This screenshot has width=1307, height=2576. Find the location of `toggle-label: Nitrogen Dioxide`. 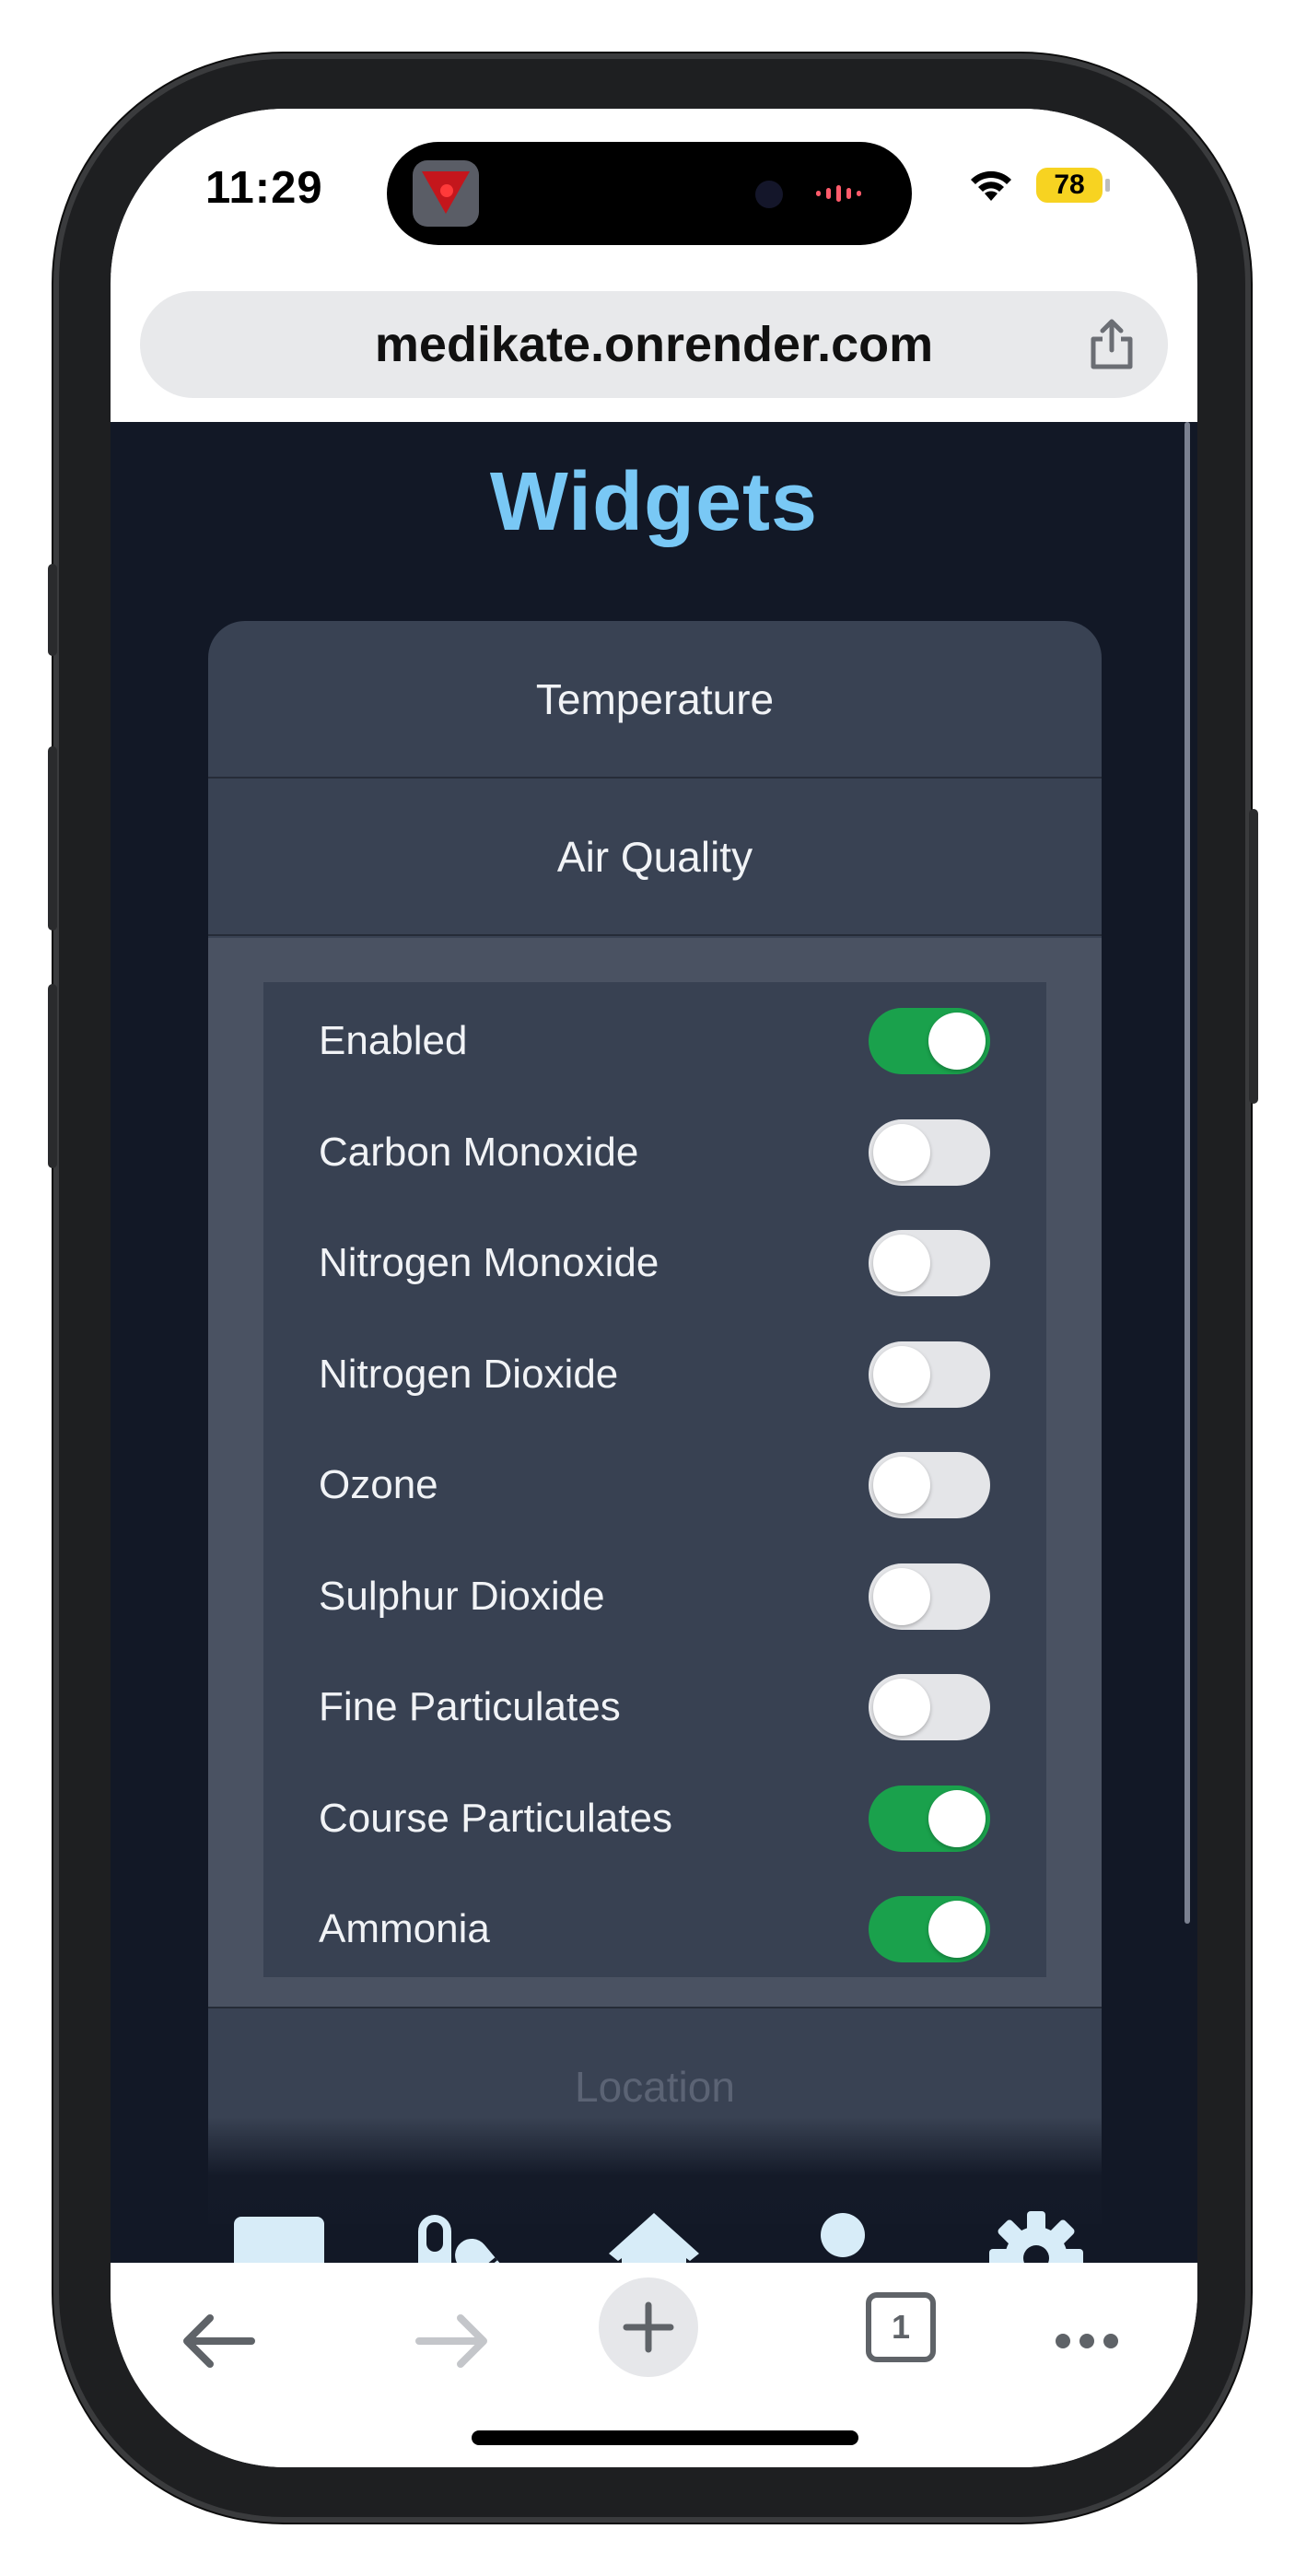

toggle-label: Nitrogen Dioxide is located at coordinates (469, 1374).